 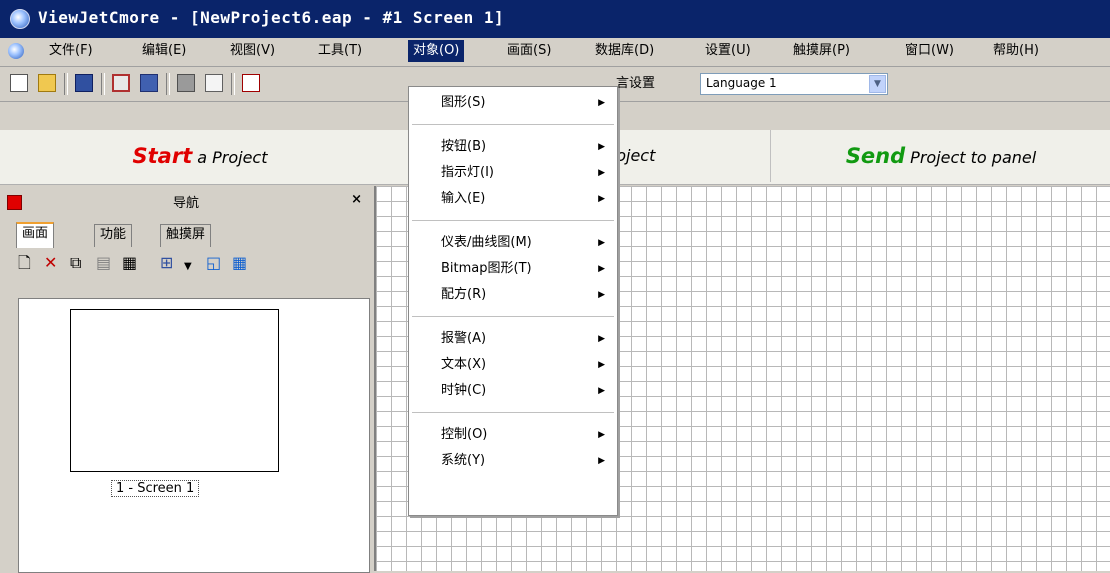 What do you see at coordinates (356, 199) in the screenshot?
I see `close-icon: ×` at bounding box center [356, 199].